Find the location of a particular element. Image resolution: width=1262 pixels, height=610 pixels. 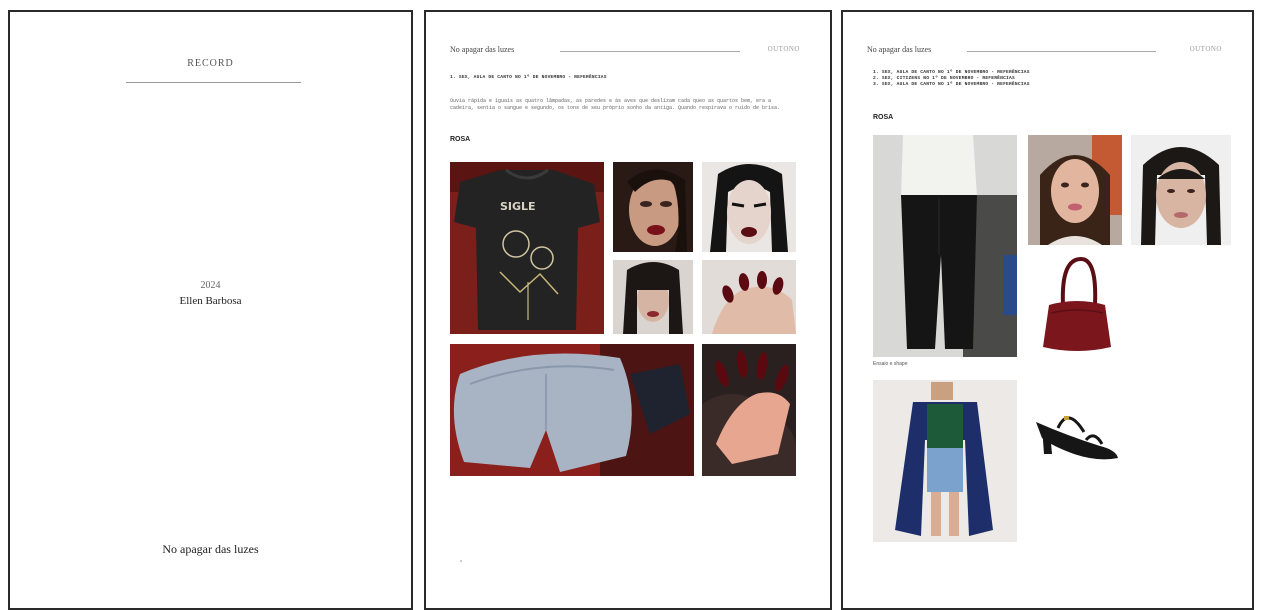

cover-title: No apagar das luzes is located at coordinates (210, 549).